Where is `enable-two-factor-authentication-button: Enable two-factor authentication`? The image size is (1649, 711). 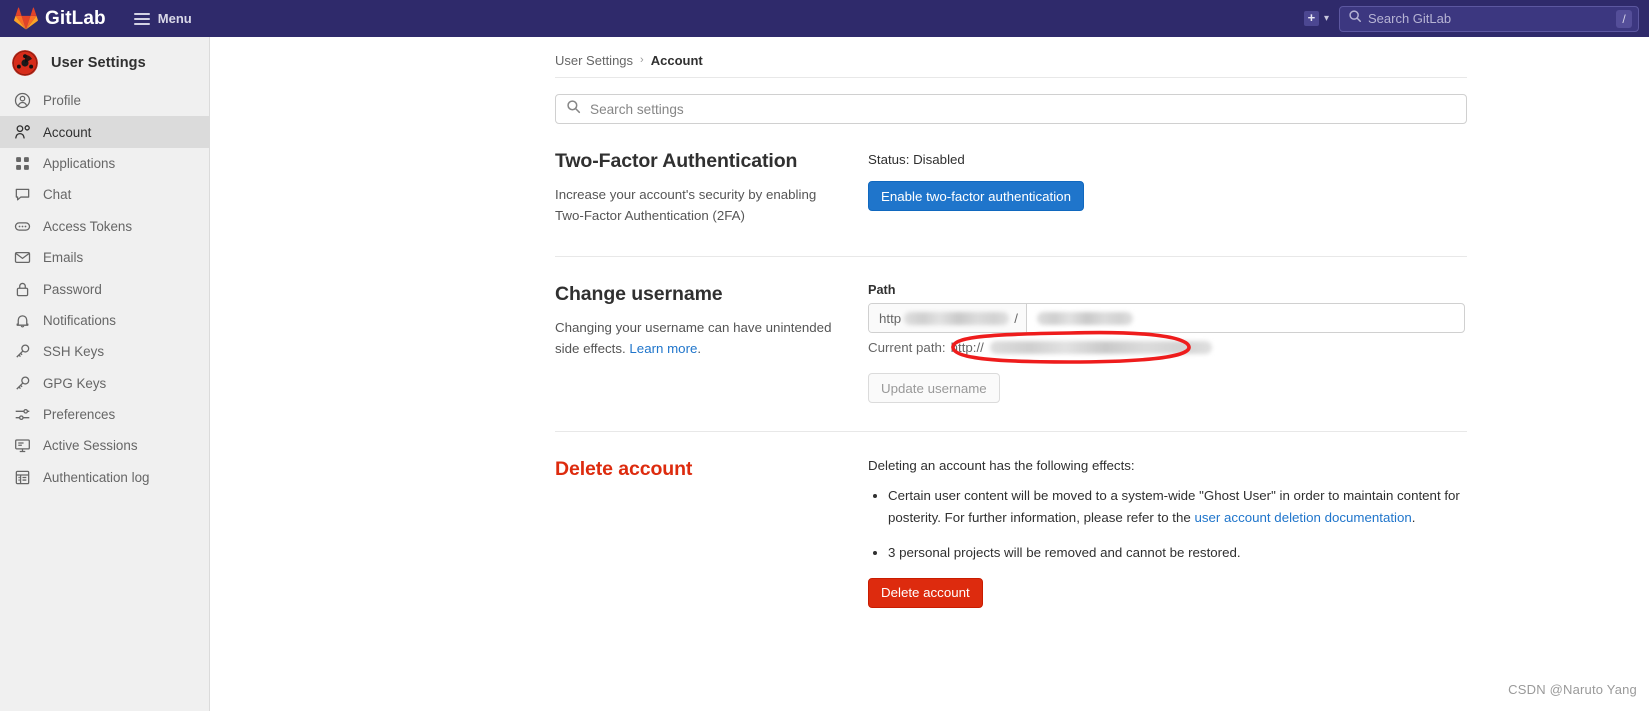 enable-two-factor-authentication-button: Enable two-factor authentication is located at coordinates (976, 196).